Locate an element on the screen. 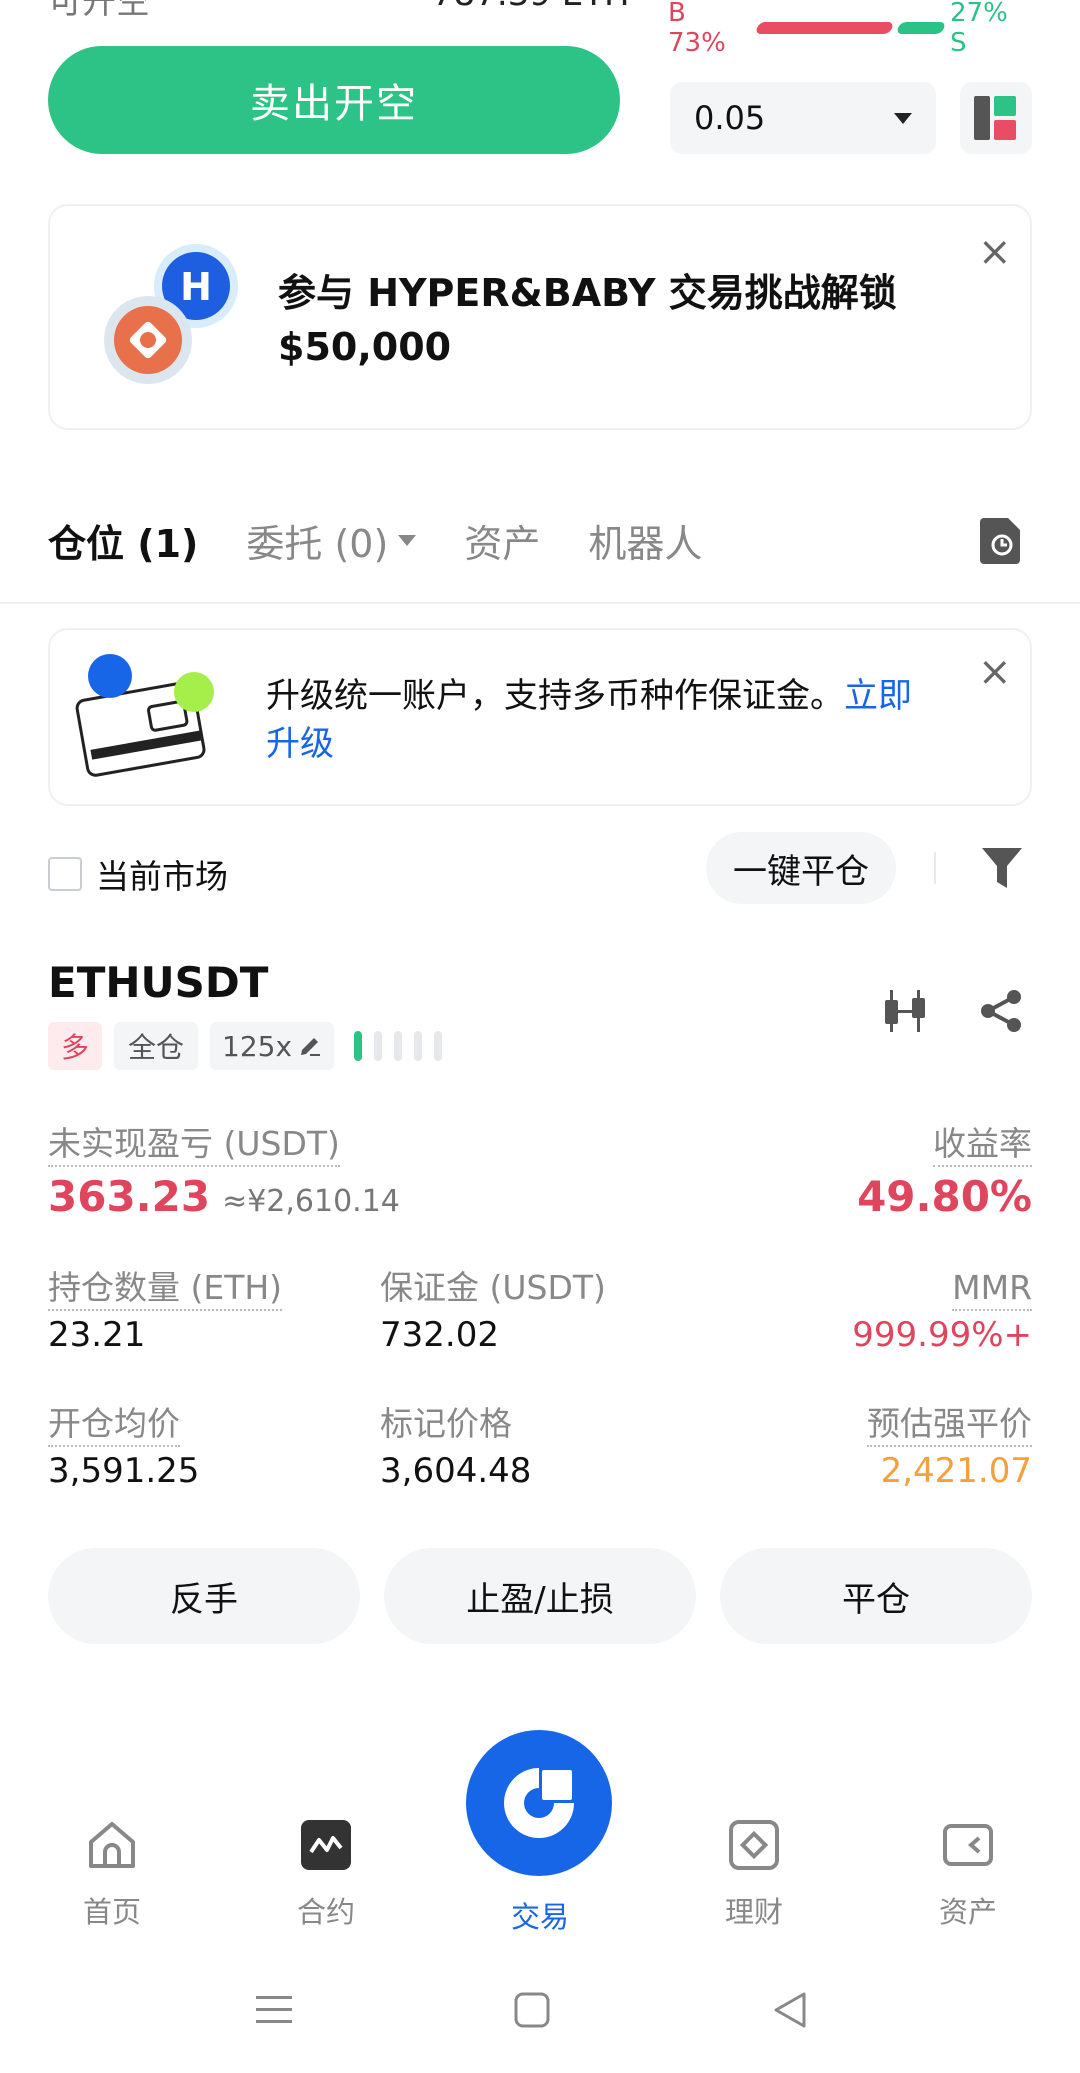 The image size is (1080, 2073). available-value: 787.39 ETH is located at coordinates (531, 7).